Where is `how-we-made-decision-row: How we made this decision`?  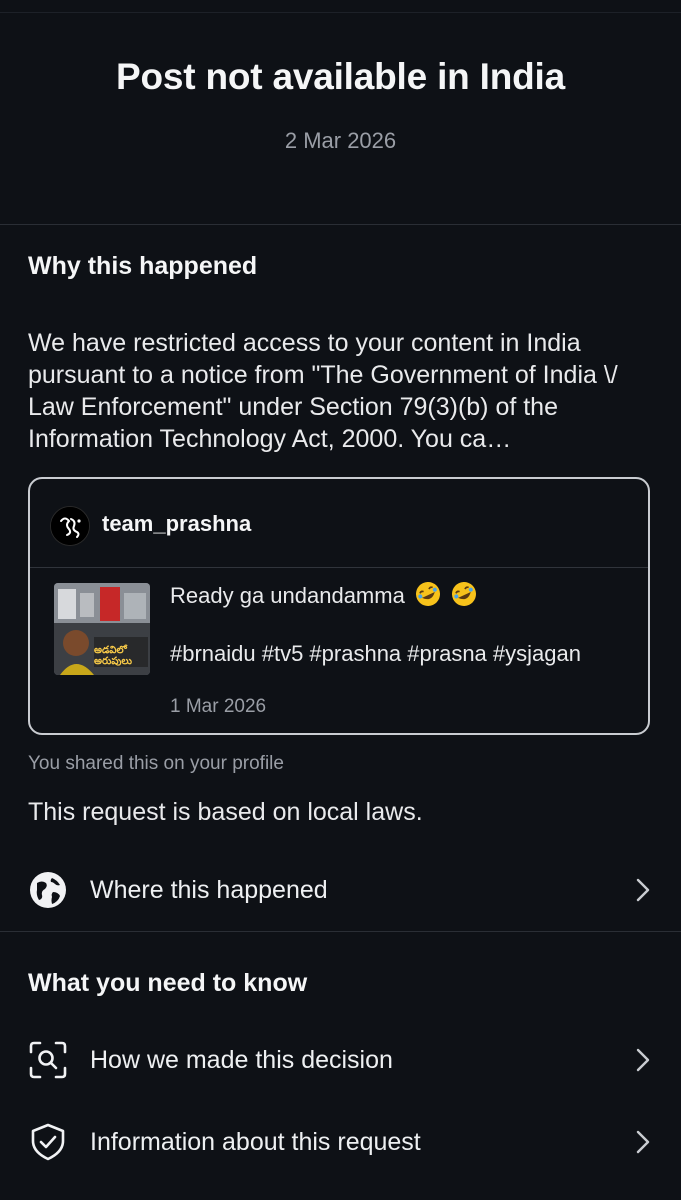 how-we-made-decision-row: How we made this decision is located at coordinates (340, 1060).